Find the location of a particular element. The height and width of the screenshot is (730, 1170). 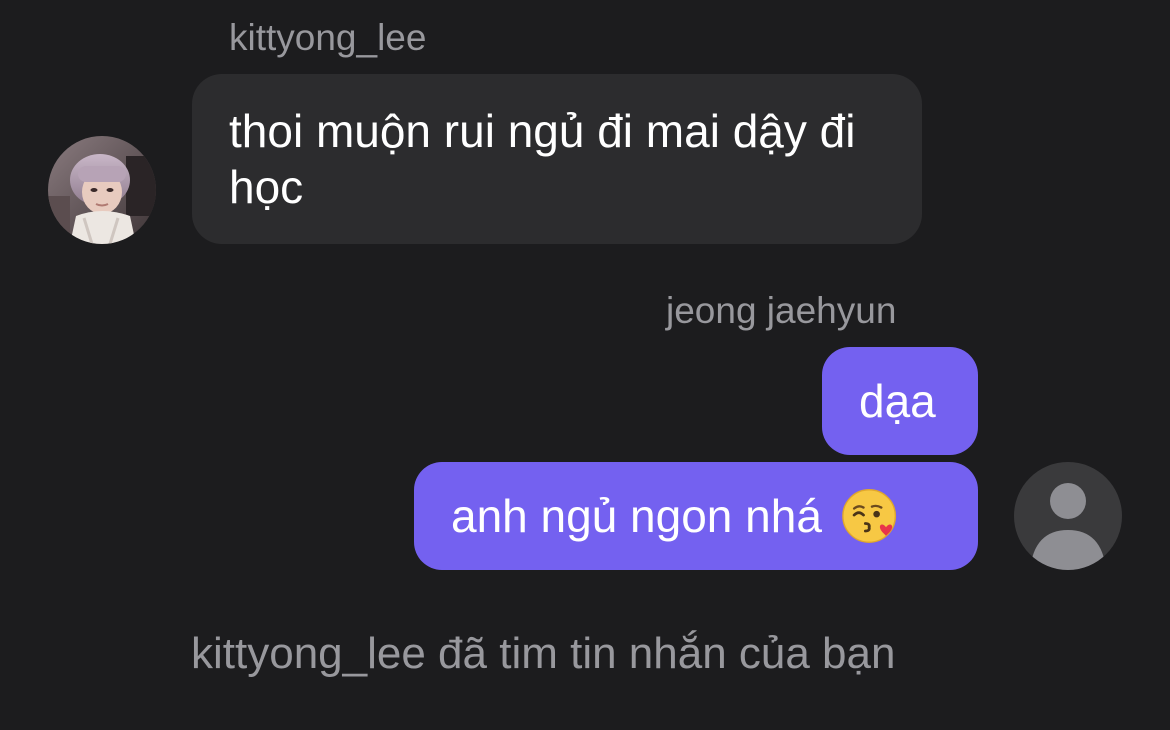

outgoing-message-text: dạa is located at coordinates (897, 401).